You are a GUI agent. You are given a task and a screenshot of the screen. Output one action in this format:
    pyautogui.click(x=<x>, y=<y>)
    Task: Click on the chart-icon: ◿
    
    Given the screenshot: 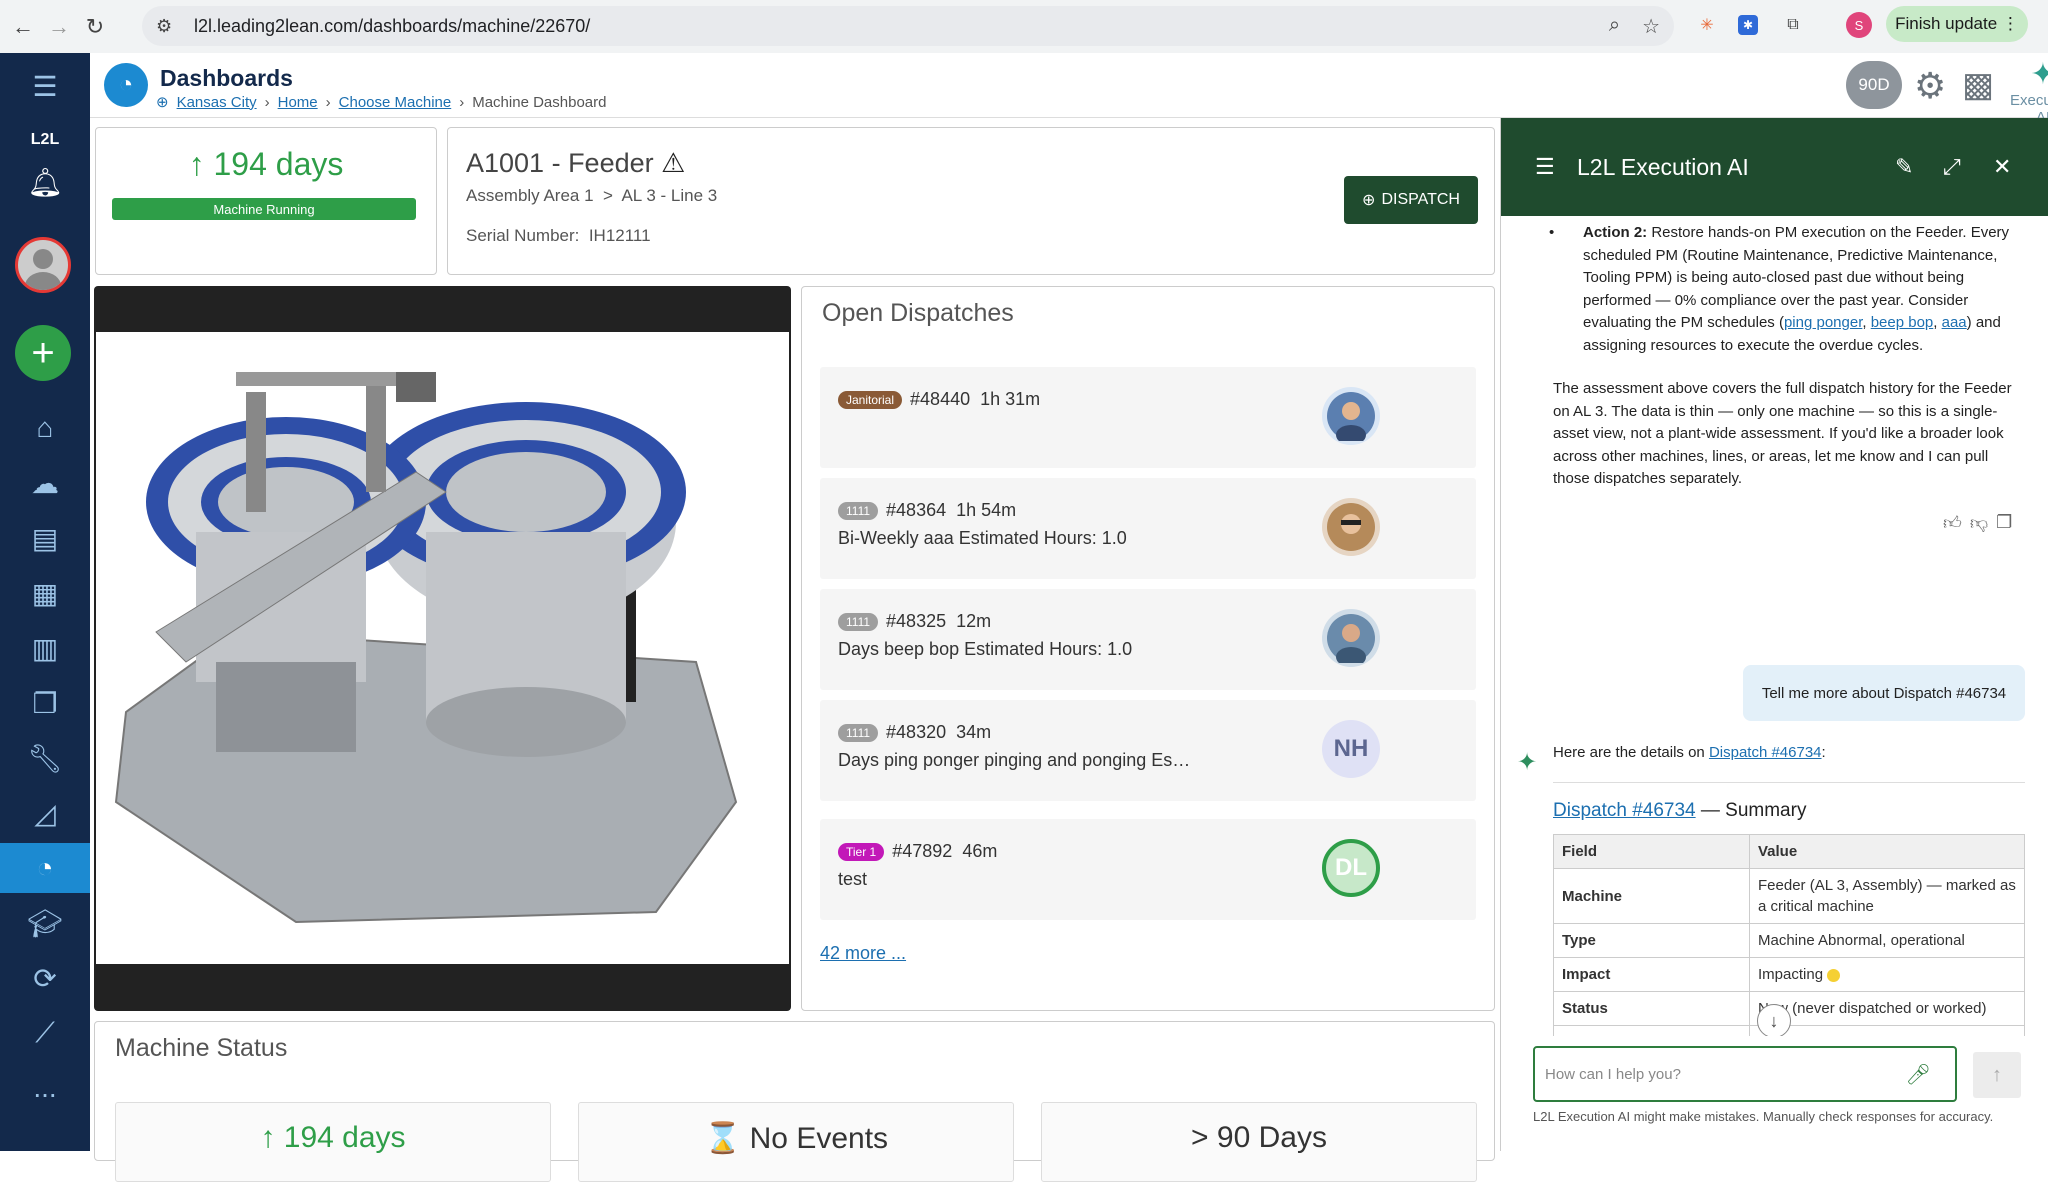 What is the action you would take?
    pyautogui.click(x=45, y=813)
    